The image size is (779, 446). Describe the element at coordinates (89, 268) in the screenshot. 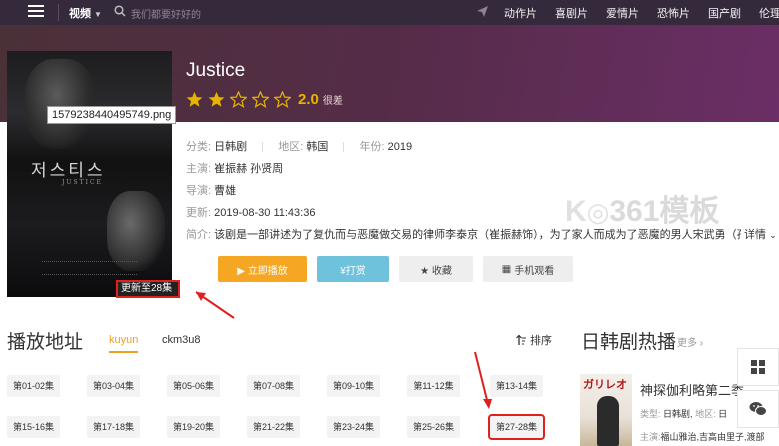

I see `poster-credits` at that location.